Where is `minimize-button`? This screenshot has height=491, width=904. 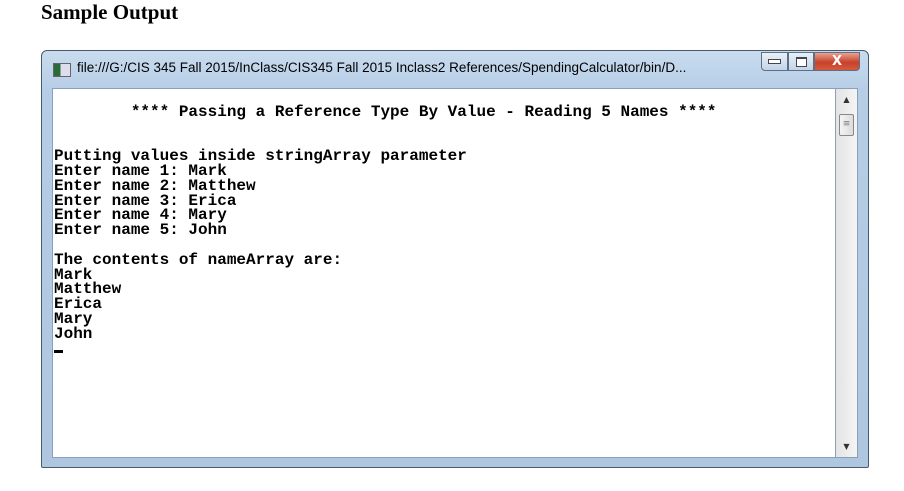 minimize-button is located at coordinates (774, 61).